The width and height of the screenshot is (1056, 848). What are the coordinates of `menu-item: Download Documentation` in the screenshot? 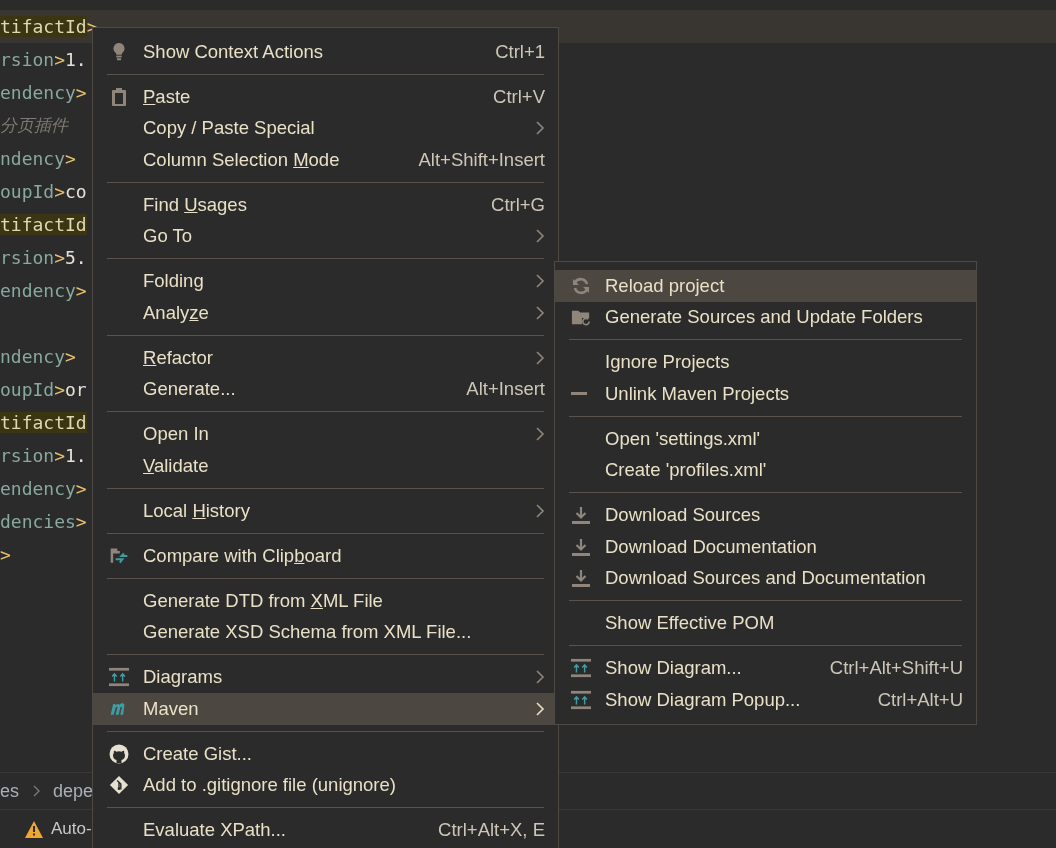 It's located at (765, 547).